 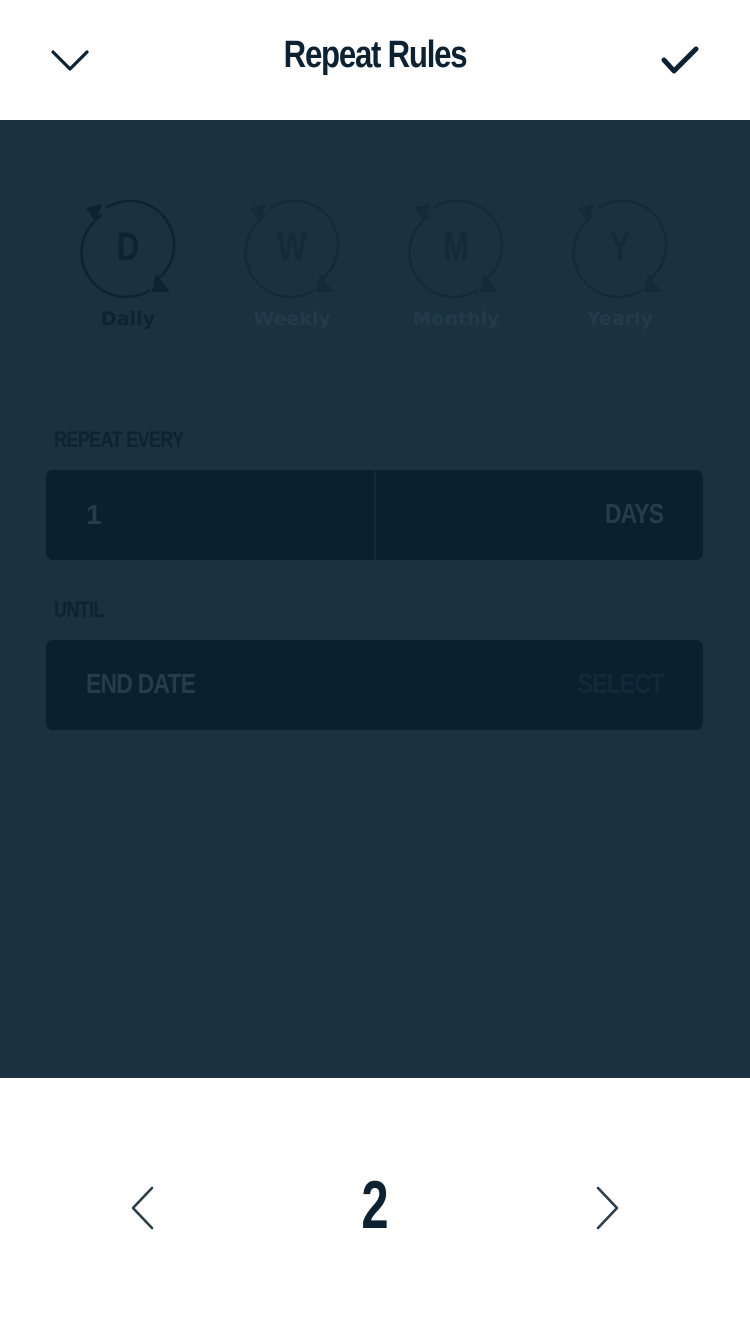 What do you see at coordinates (292, 247) in the screenshot?
I see `frequency-letter: W` at bounding box center [292, 247].